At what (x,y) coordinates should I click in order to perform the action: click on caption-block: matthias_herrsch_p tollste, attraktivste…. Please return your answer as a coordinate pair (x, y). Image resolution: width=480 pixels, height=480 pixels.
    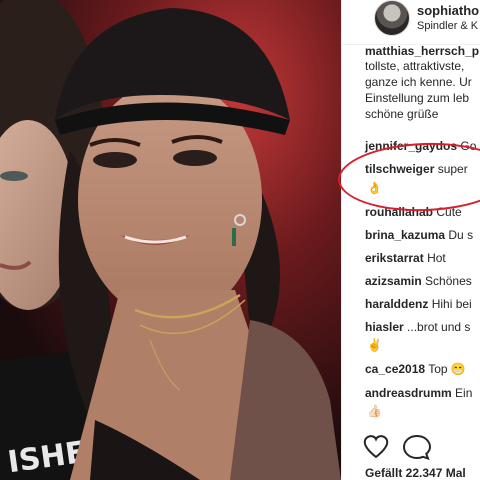
    Looking at the image, I should click on (422, 84).